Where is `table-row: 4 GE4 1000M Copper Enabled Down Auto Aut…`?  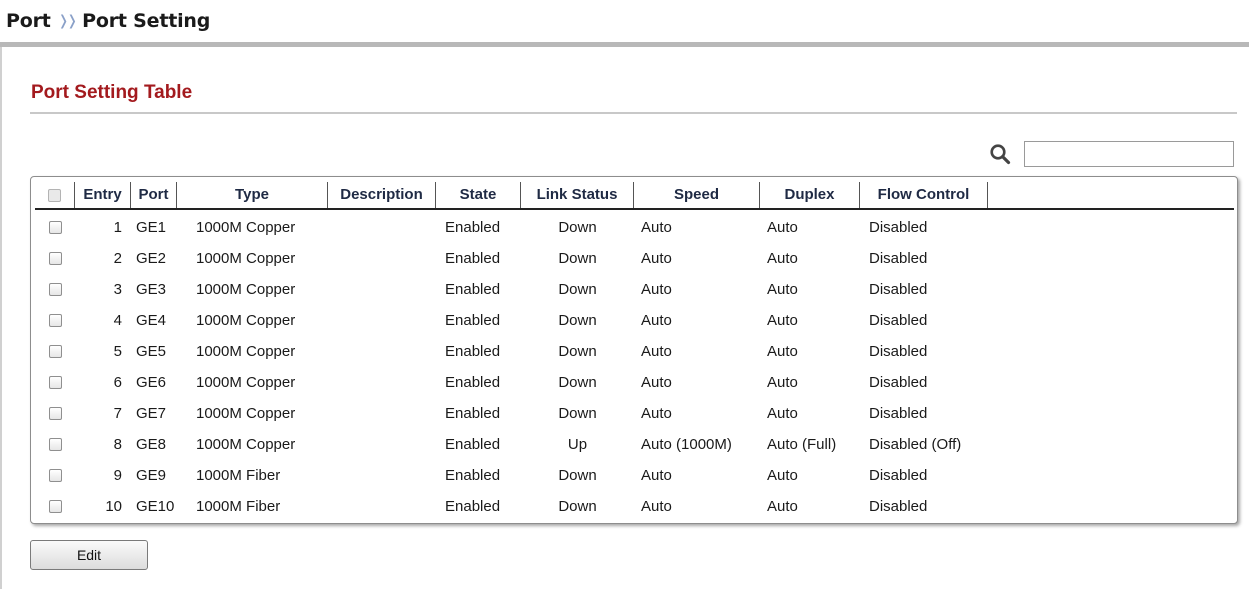
table-row: 4 GE4 1000M Copper Enabled Down Auto Aut… is located at coordinates (634, 320).